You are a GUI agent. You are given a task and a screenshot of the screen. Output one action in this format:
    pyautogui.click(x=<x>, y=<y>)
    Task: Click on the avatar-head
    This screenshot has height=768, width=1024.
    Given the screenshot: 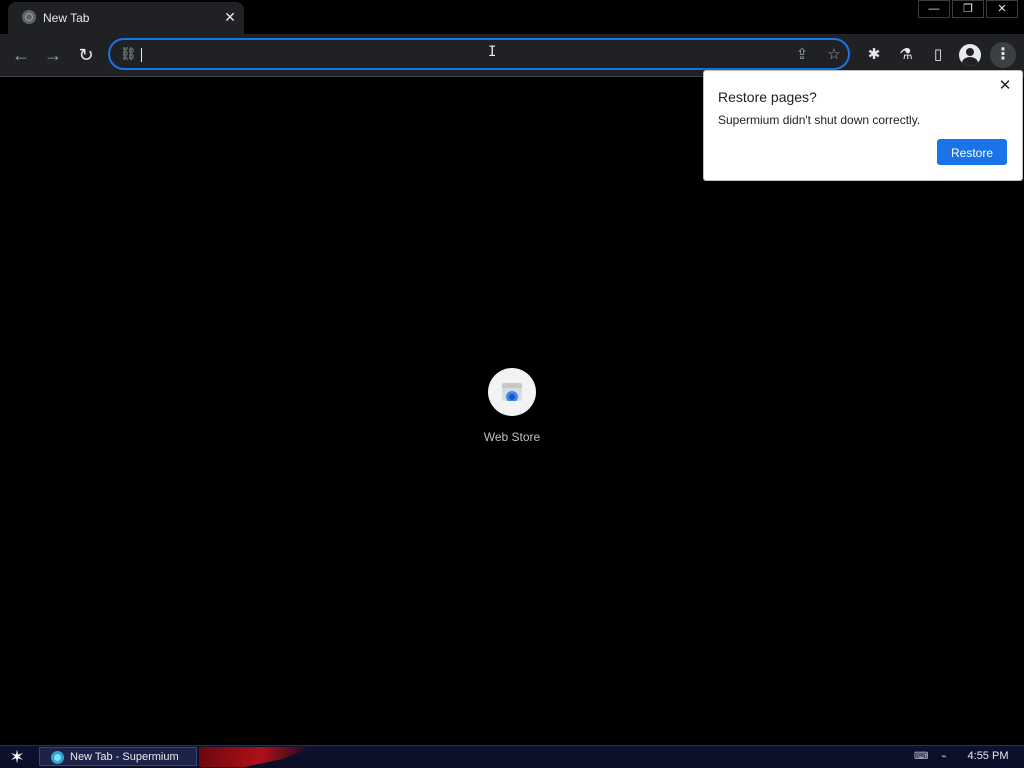 What is the action you would take?
    pyautogui.click(x=970, y=52)
    